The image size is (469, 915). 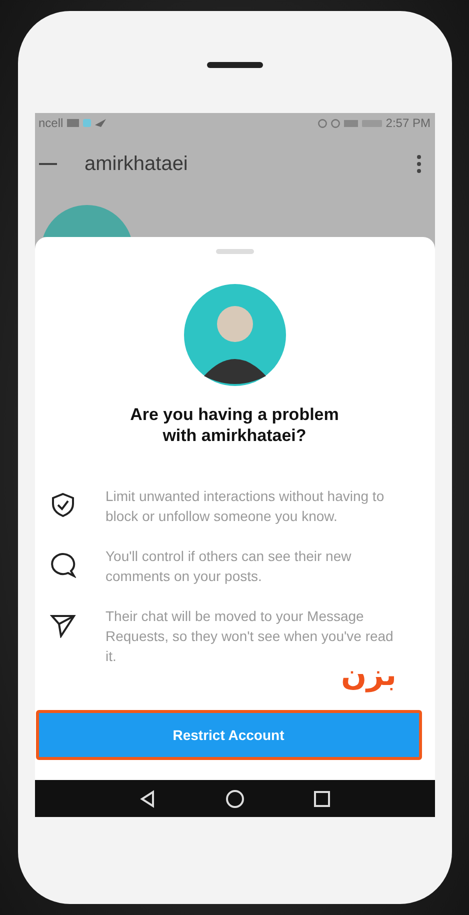 I want to click on notification-icon, so click(x=87, y=123).